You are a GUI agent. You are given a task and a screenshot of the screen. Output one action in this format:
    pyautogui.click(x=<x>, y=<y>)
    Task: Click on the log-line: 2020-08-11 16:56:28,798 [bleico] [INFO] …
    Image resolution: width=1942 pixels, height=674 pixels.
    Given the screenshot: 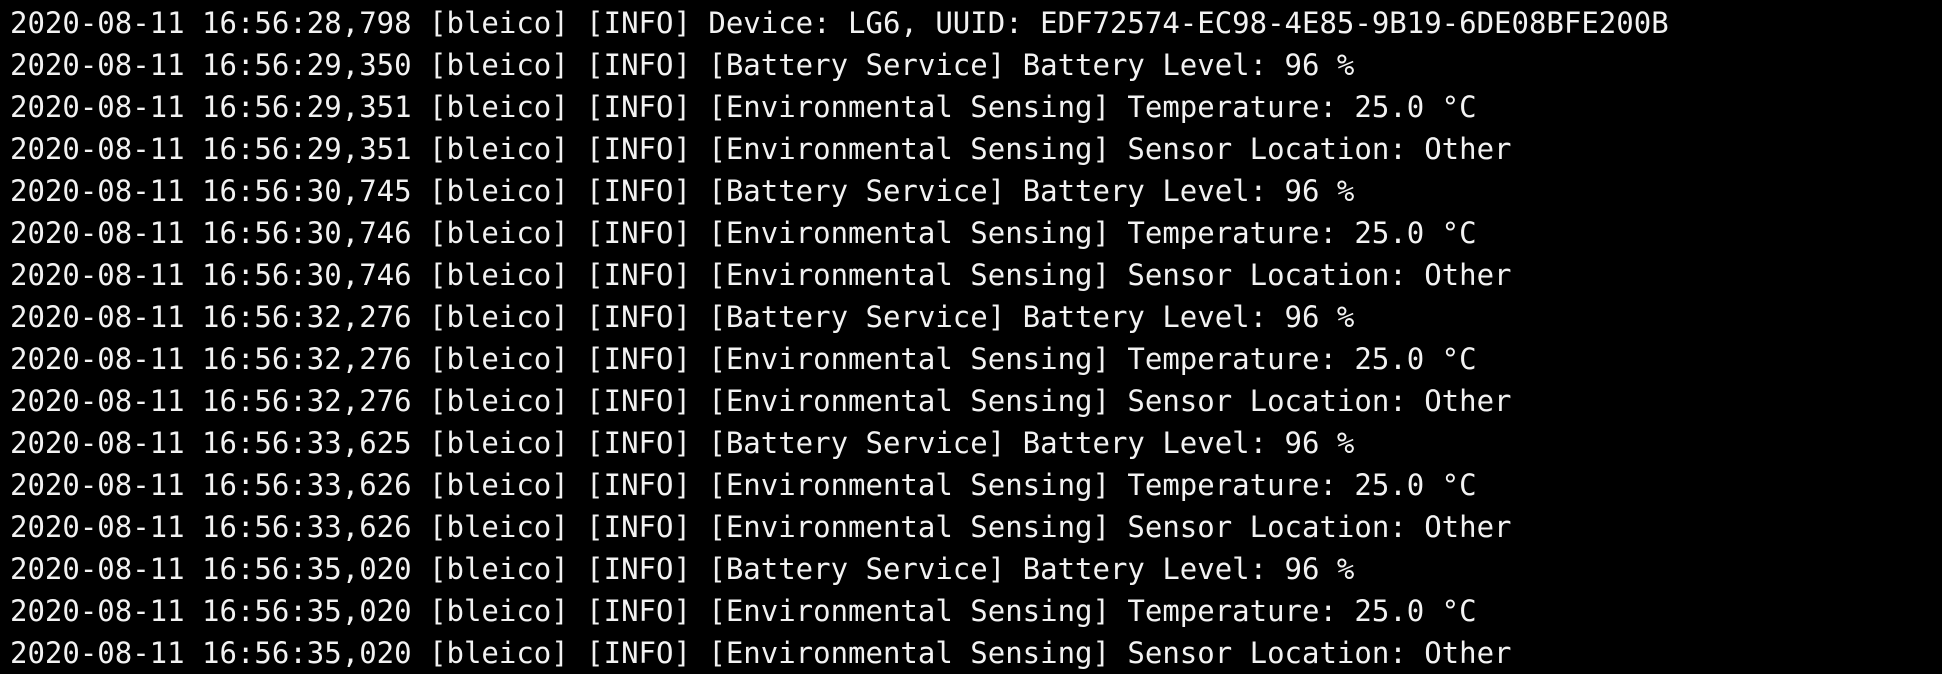 What is the action you would take?
    pyautogui.click(x=839, y=23)
    